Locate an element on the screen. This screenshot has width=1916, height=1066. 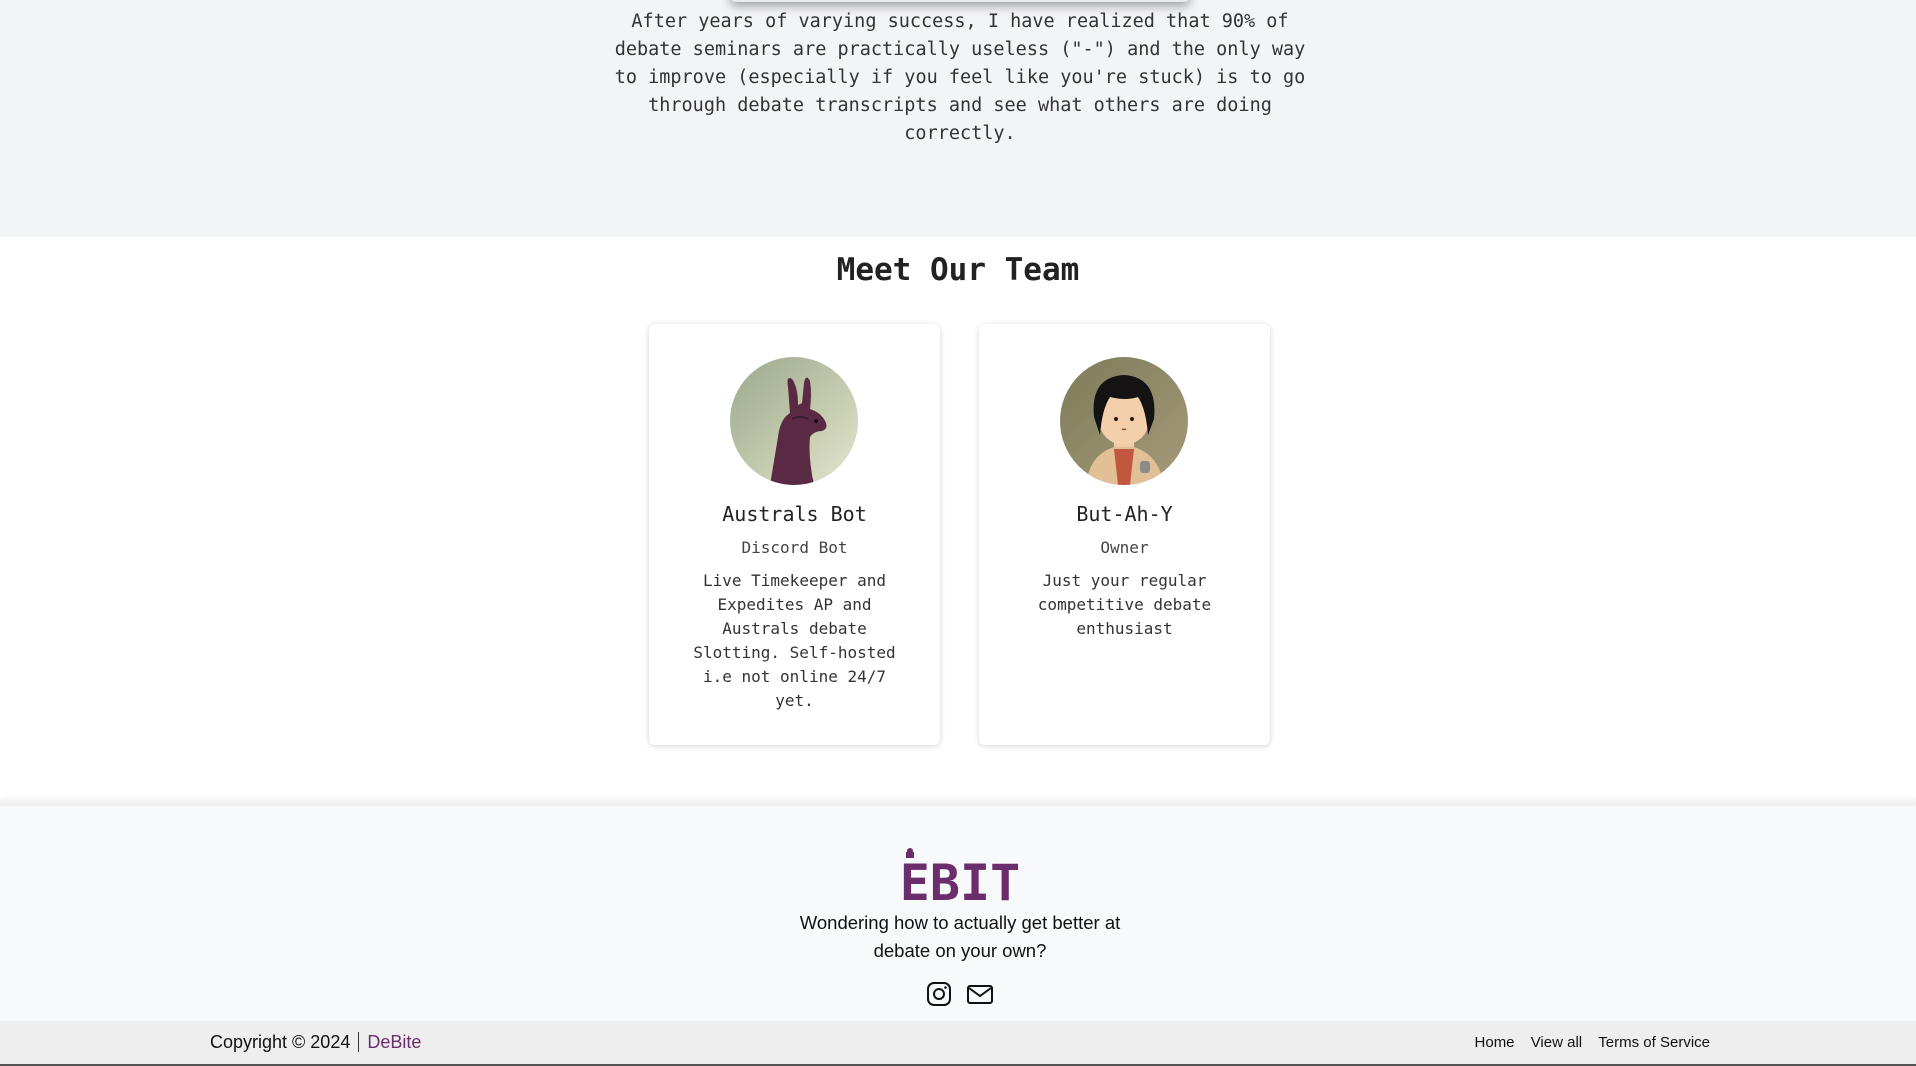
kangaroo-avatar is located at coordinates (794, 421).